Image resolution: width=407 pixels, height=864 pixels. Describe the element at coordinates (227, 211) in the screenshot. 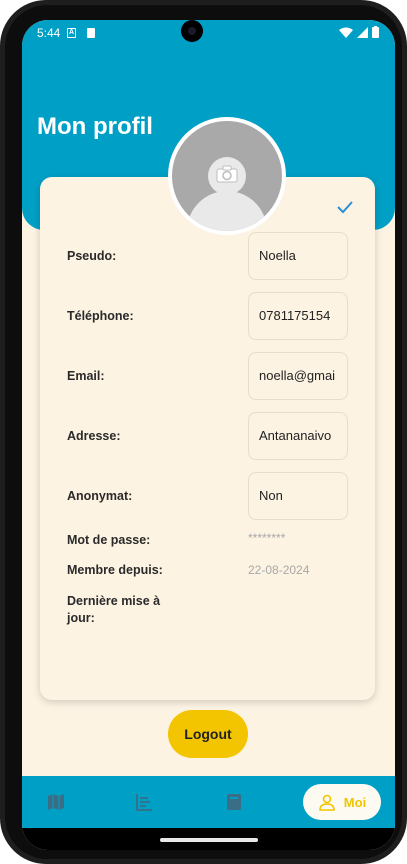

I see `avatar-body-shape` at that location.